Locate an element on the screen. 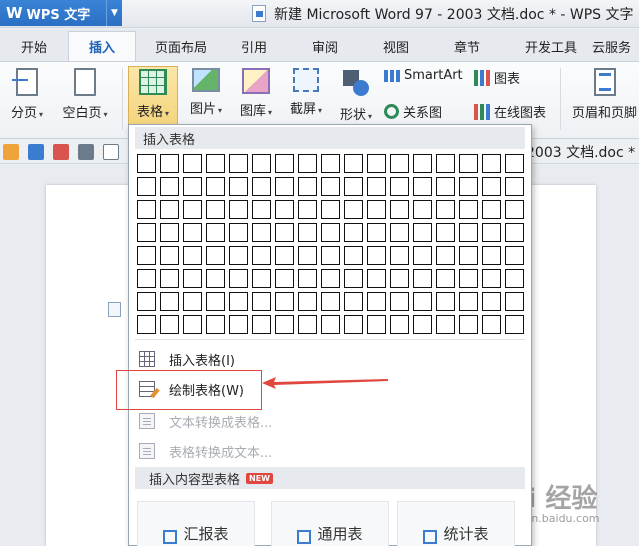  print-preview-icon is located at coordinates (111, 151).